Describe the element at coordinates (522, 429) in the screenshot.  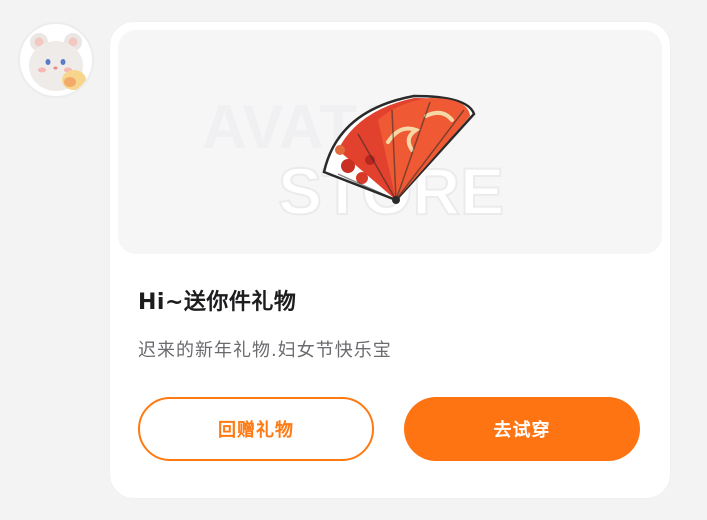
I see `try-on-button: 去试穿` at that location.